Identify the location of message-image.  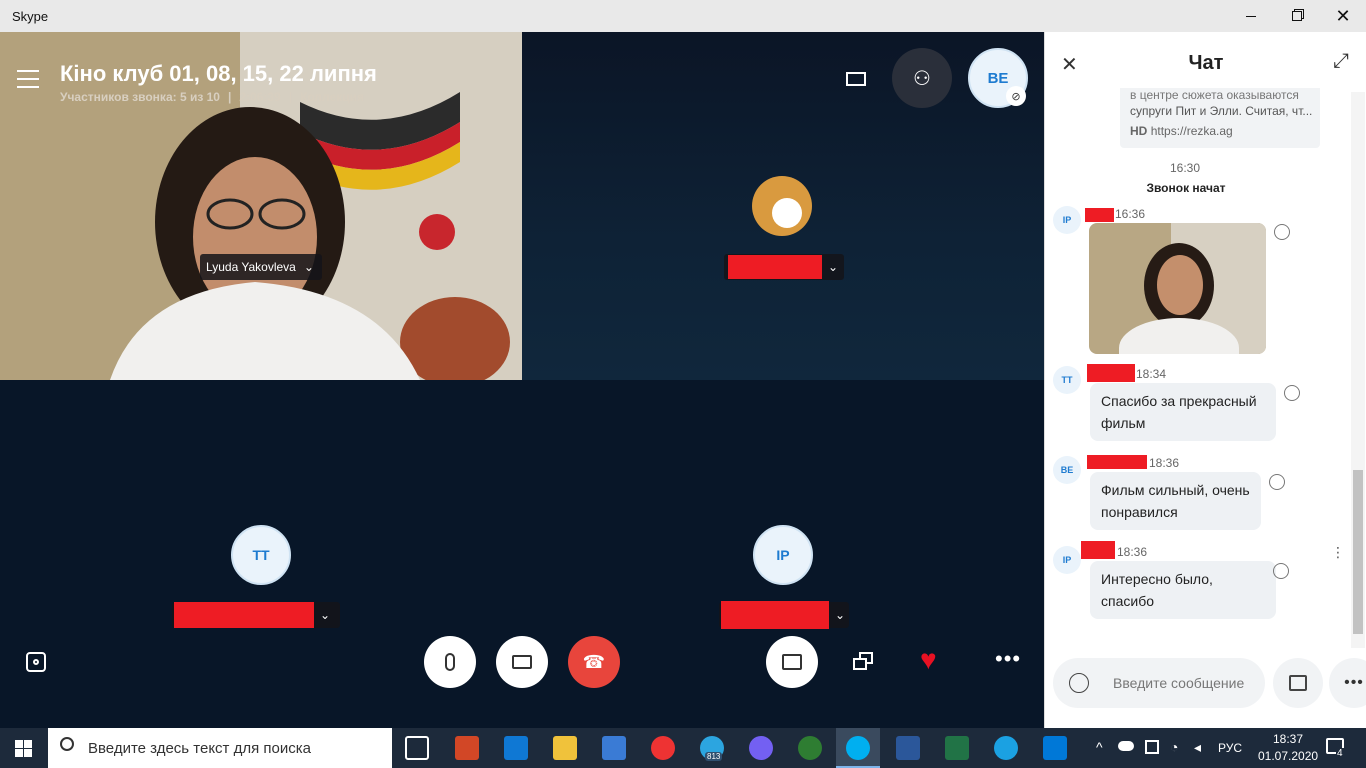
(1177, 288).